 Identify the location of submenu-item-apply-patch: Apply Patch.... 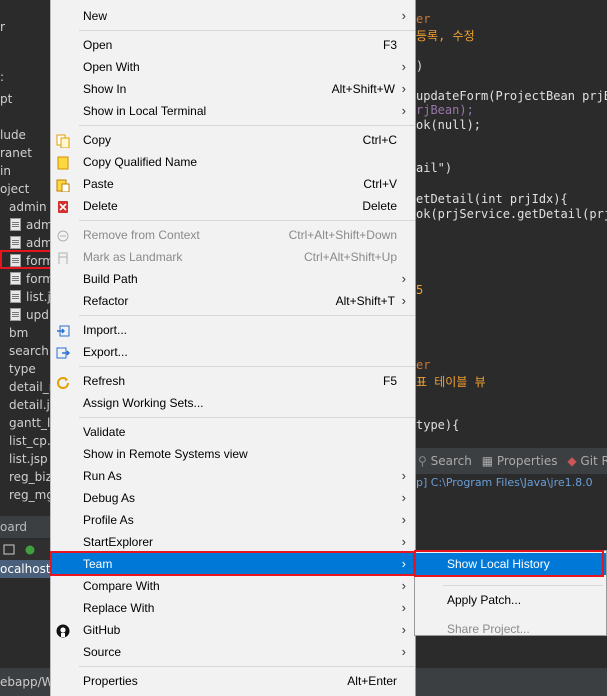
(510, 600).